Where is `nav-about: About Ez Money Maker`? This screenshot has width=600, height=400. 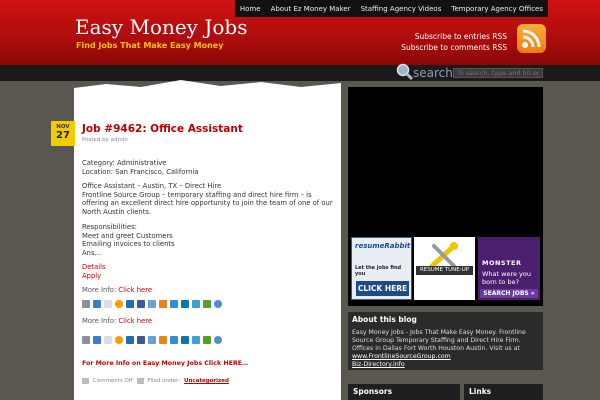 nav-about: About Ez Money Maker is located at coordinates (311, 8).